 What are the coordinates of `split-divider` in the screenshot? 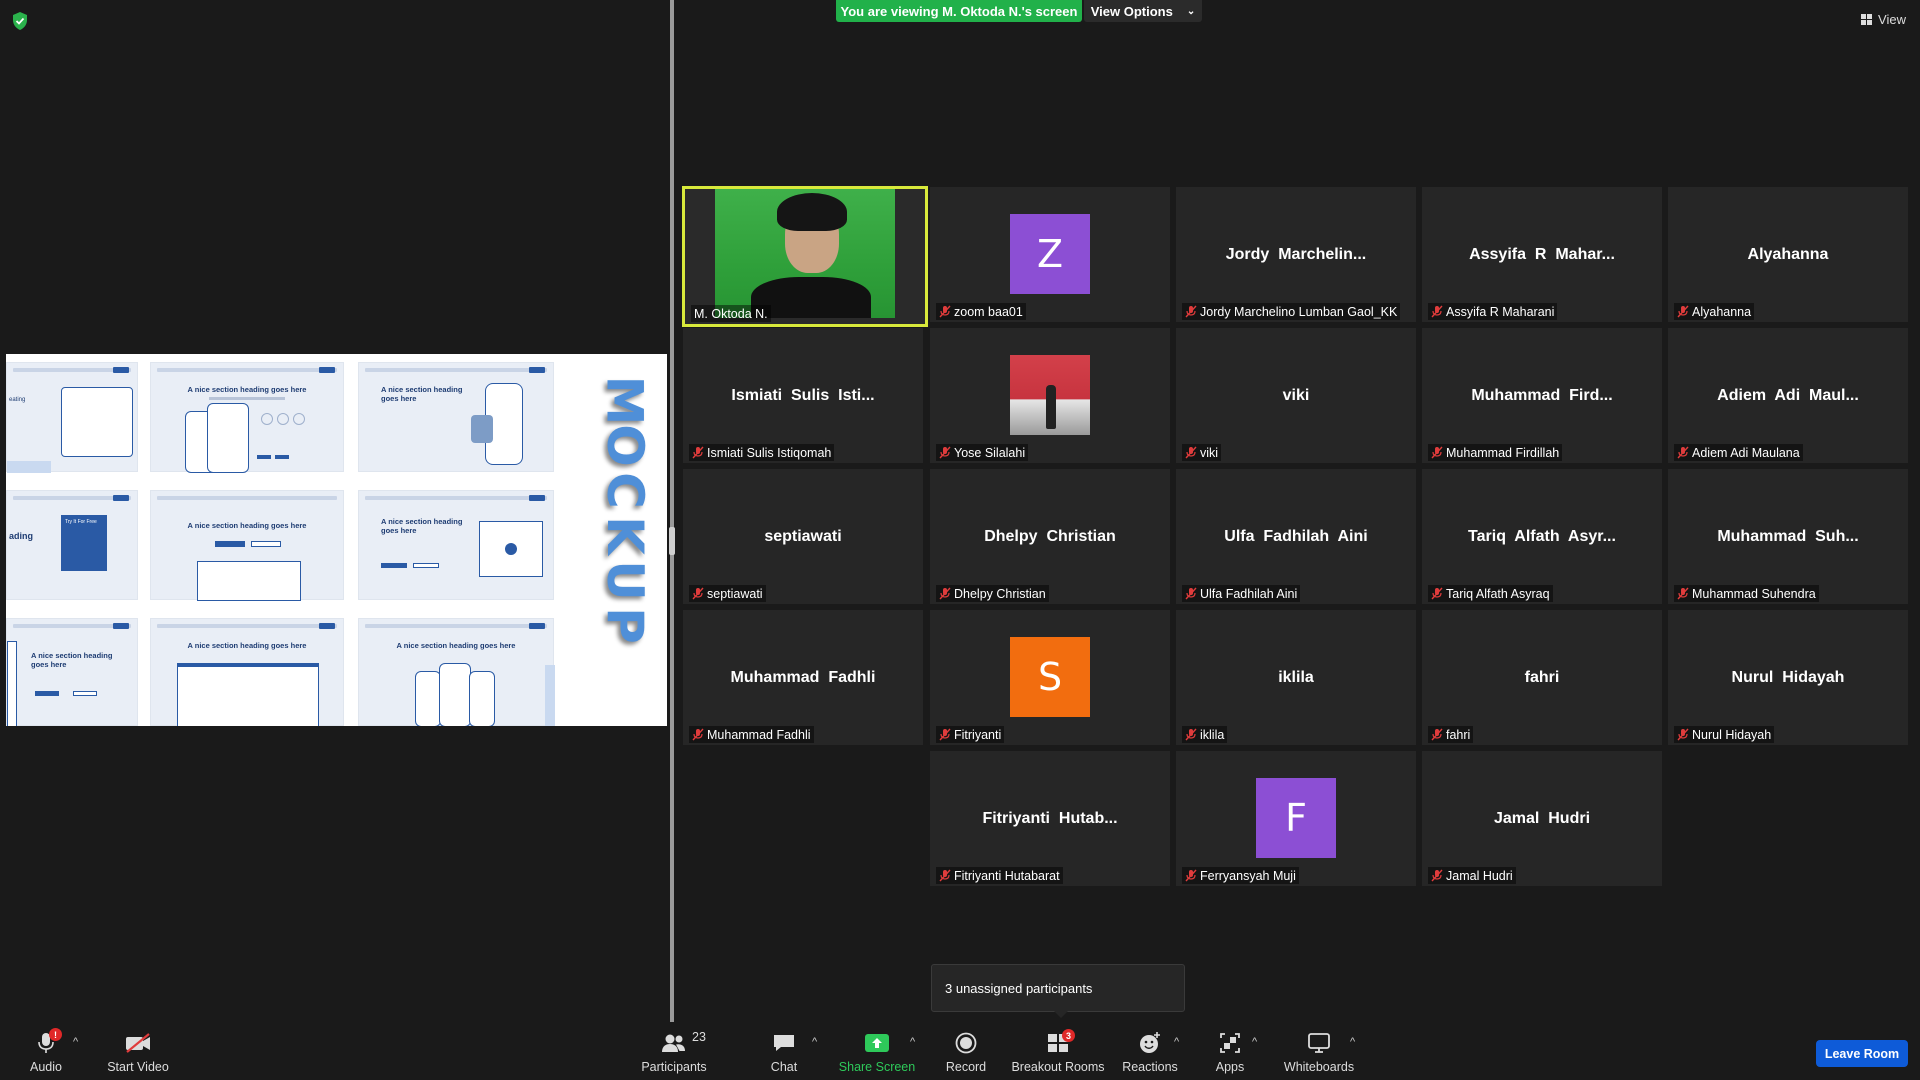 It's located at (672, 511).